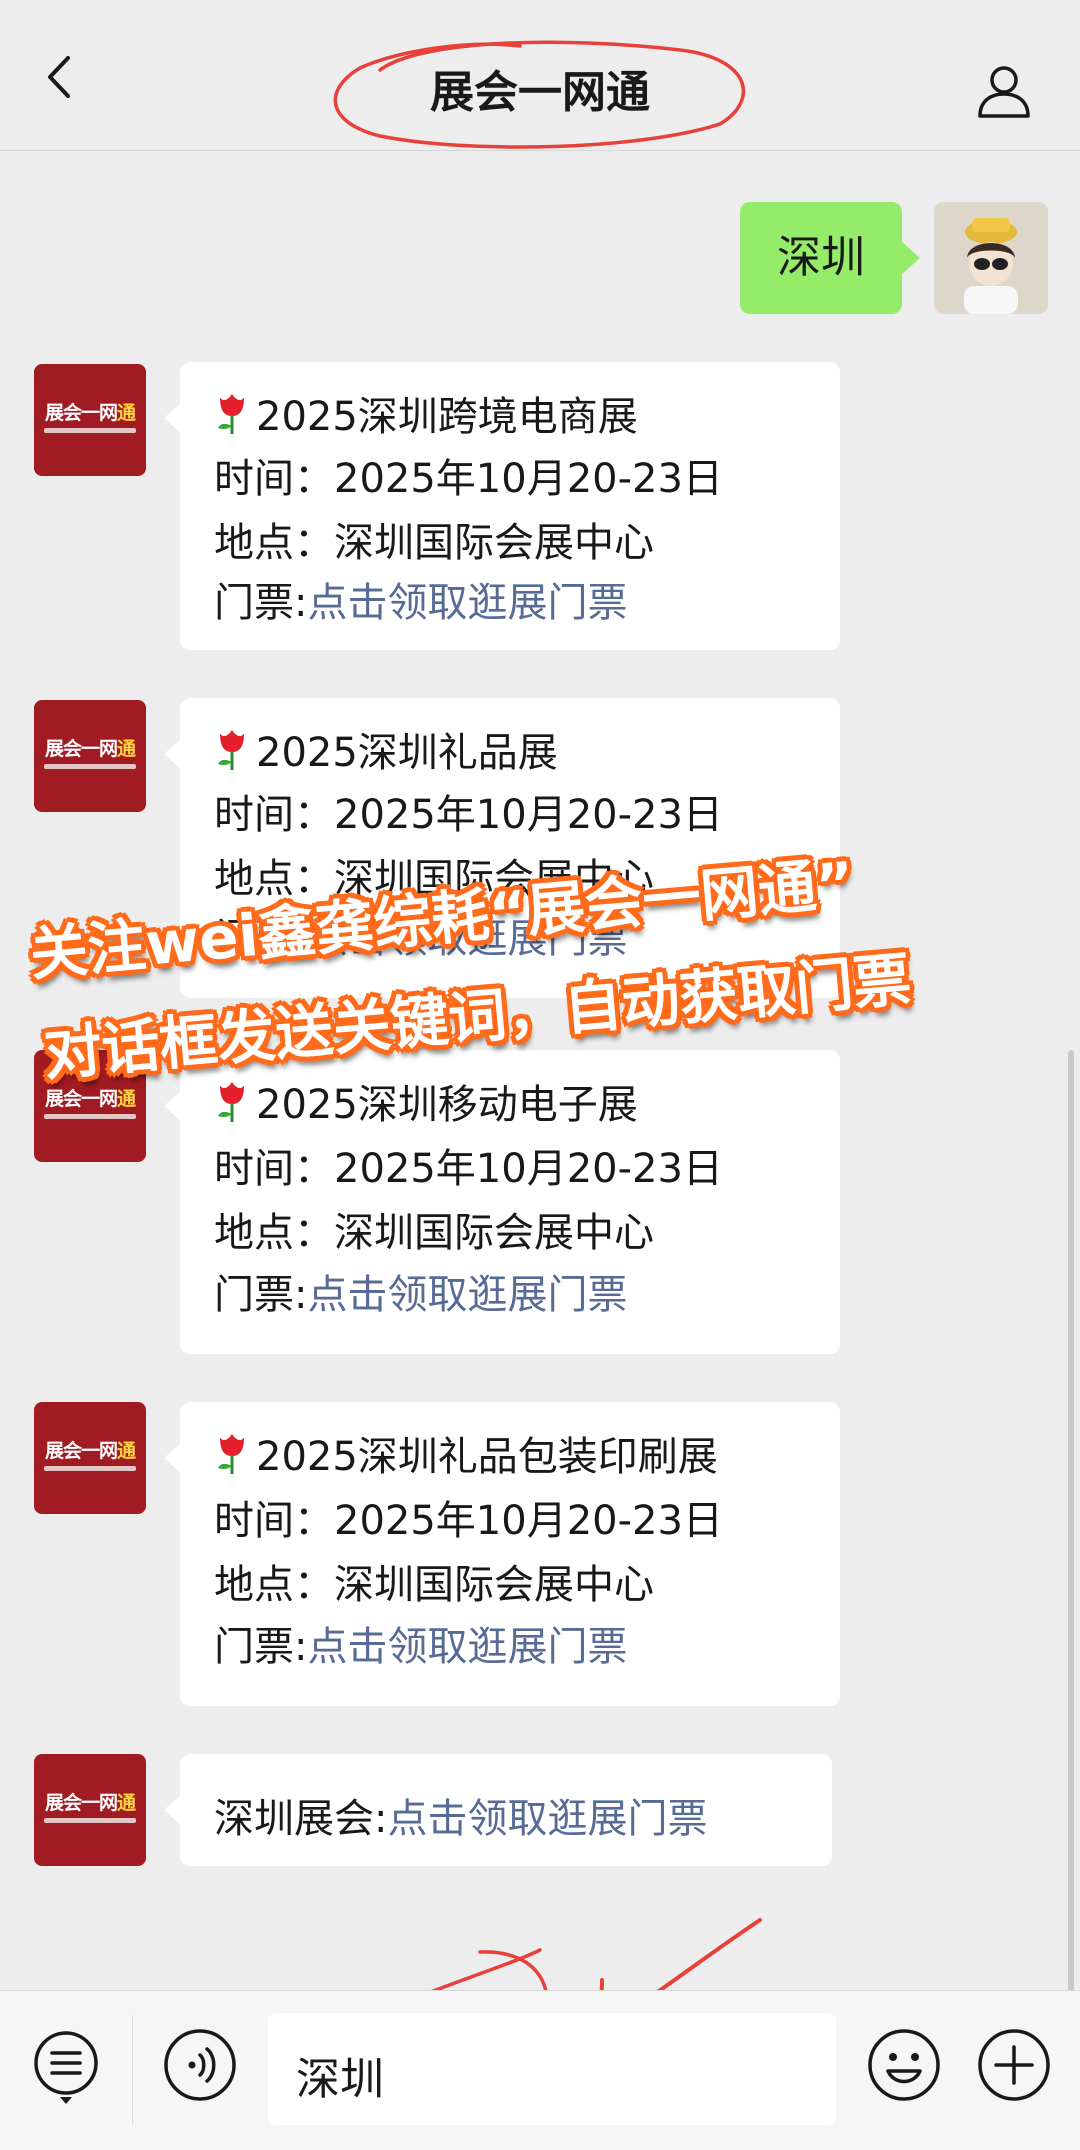 Image resolution: width=1080 pixels, height=2150 pixels. What do you see at coordinates (466, 1453) in the screenshot?
I see `card-title: 2025深圳礼品包装印刷展` at bounding box center [466, 1453].